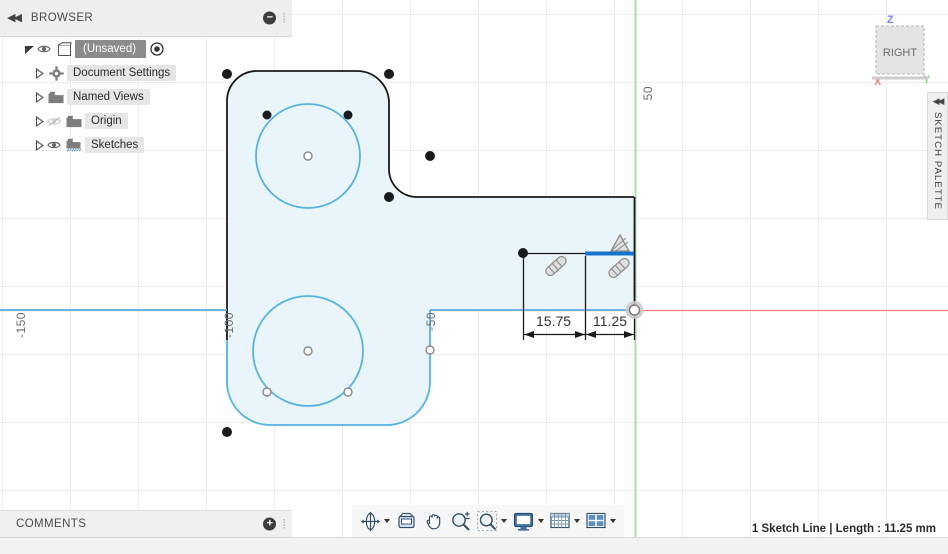  Describe the element at coordinates (54, 121) in the screenshot. I see `eye-off-icon` at that location.